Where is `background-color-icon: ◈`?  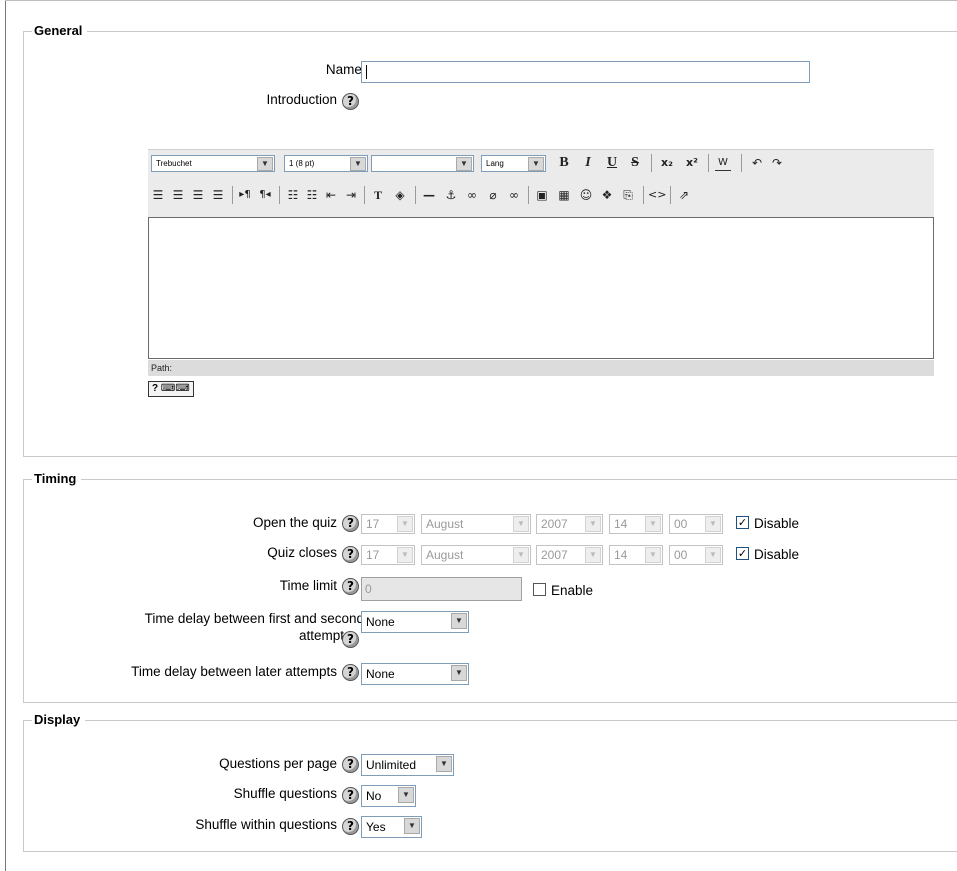 background-color-icon: ◈ is located at coordinates (400, 195).